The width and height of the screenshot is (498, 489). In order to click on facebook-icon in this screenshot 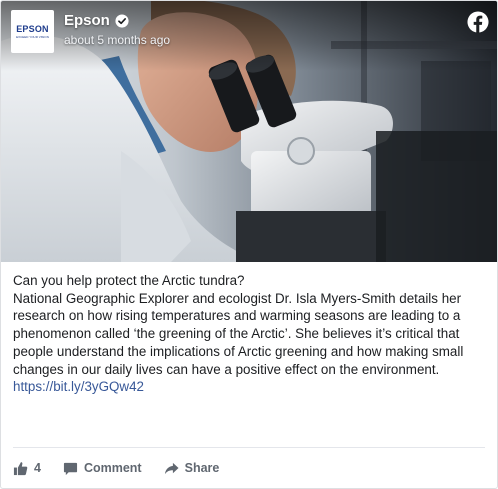, I will do `click(478, 22)`.